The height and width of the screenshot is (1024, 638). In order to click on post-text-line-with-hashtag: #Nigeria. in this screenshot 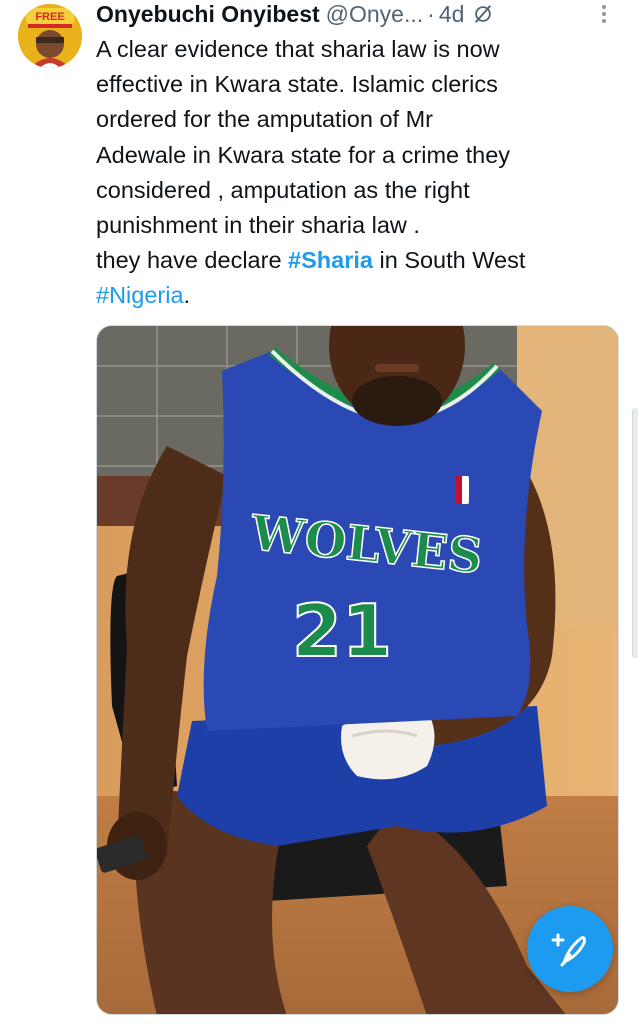, I will do `click(358, 295)`.